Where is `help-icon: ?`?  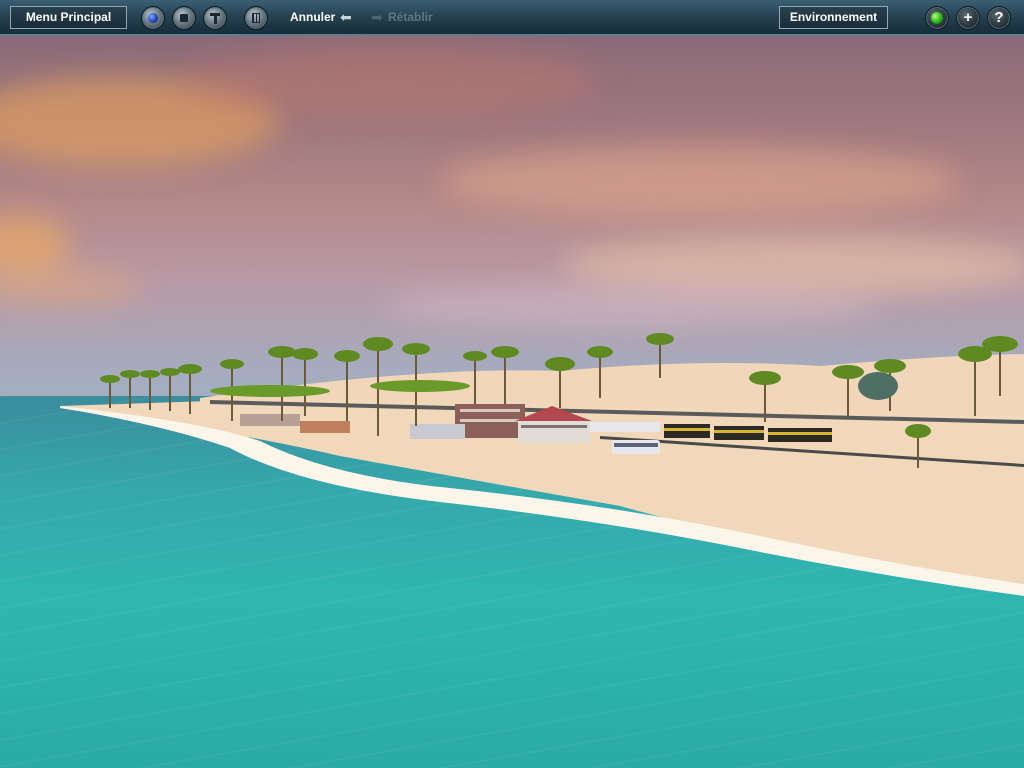 help-icon: ? is located at coordinates (999, 18).